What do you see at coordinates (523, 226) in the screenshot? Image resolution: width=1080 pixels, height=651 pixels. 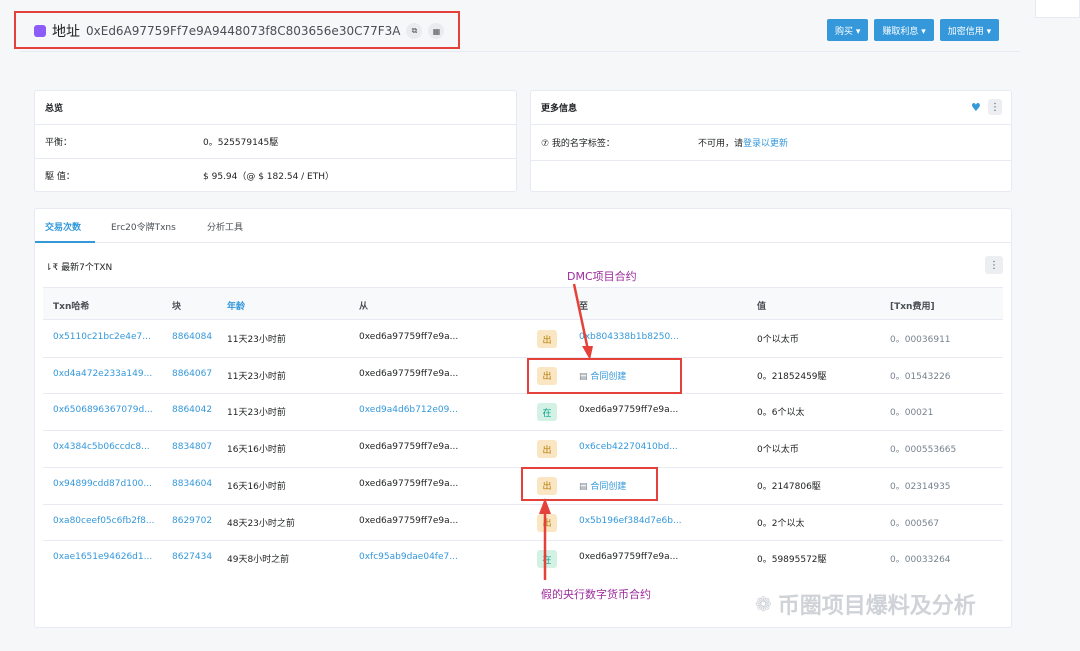 I see `tab-bar: 交易次数 Erc20令牌Txns 分析工具` at bounding box center [523, 226].